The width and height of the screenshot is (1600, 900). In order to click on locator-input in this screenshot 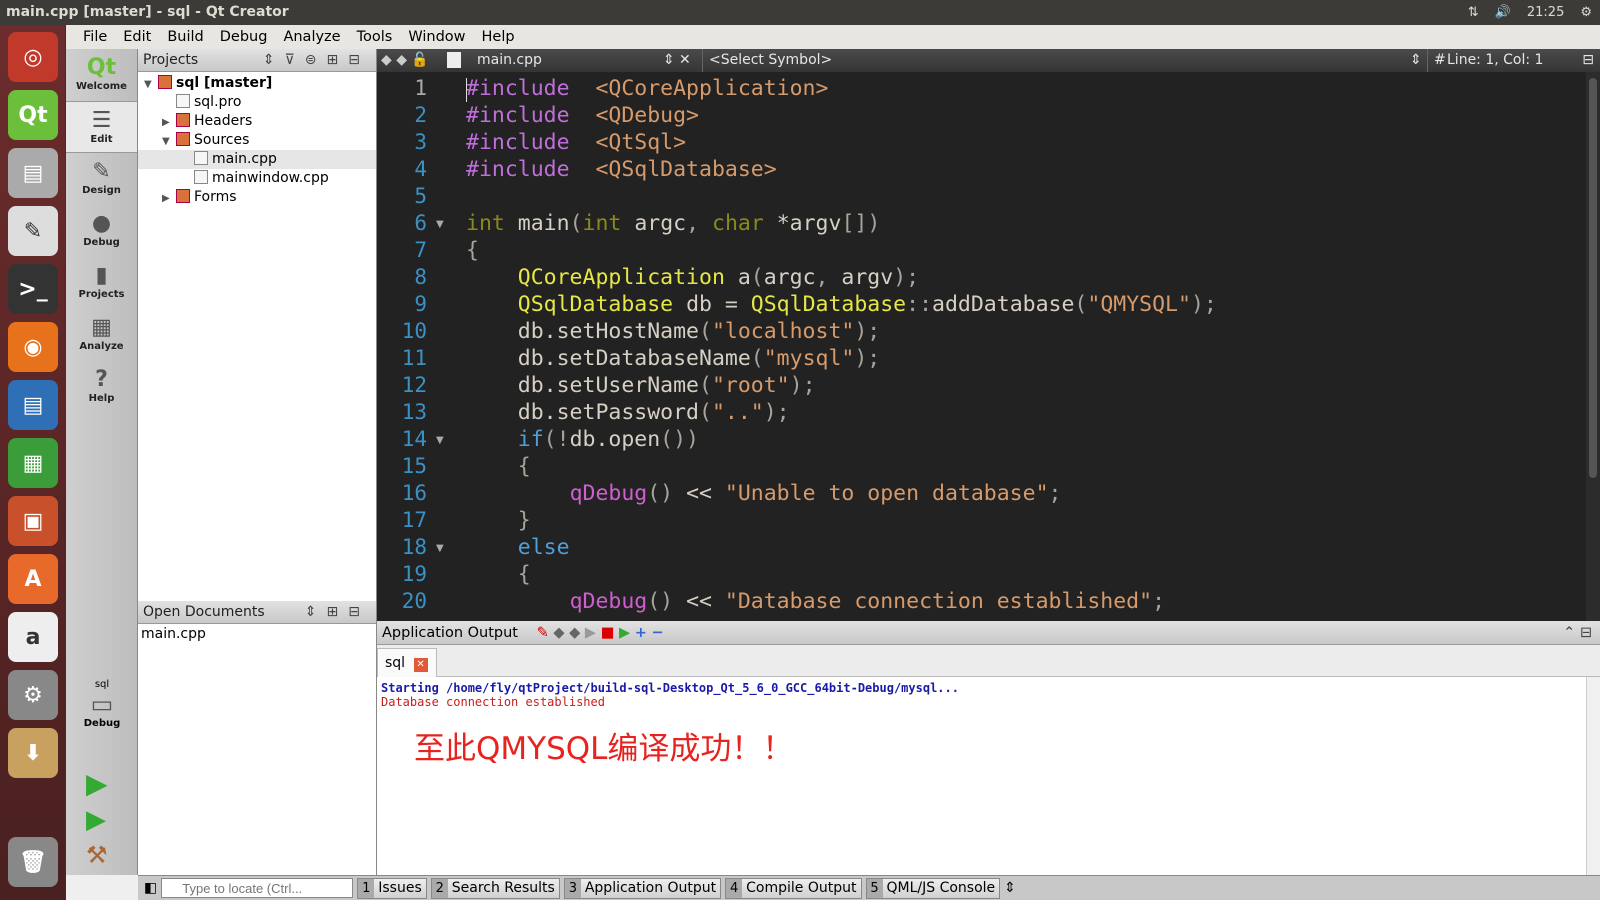, I will do `click(257, 888)`.